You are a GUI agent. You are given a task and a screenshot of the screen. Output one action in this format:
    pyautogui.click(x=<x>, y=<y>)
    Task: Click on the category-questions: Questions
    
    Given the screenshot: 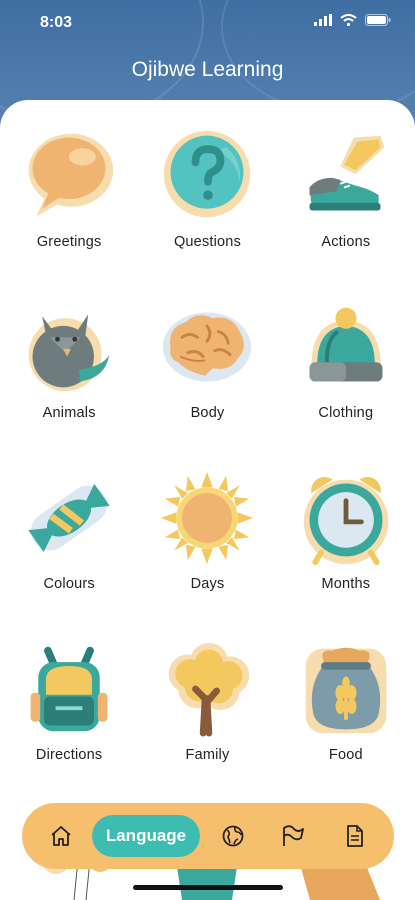 What is the action you would take?
    pyautogui.click(x=207, y=213)
    